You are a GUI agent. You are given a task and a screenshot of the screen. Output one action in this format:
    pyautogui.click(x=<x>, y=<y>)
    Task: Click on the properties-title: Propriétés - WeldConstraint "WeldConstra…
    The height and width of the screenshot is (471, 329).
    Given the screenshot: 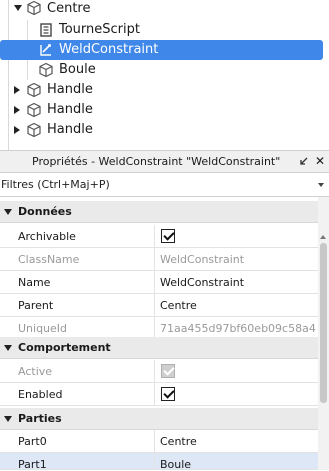 What is the action you would take?
    pyautogui.click(x=156, y=161)
    